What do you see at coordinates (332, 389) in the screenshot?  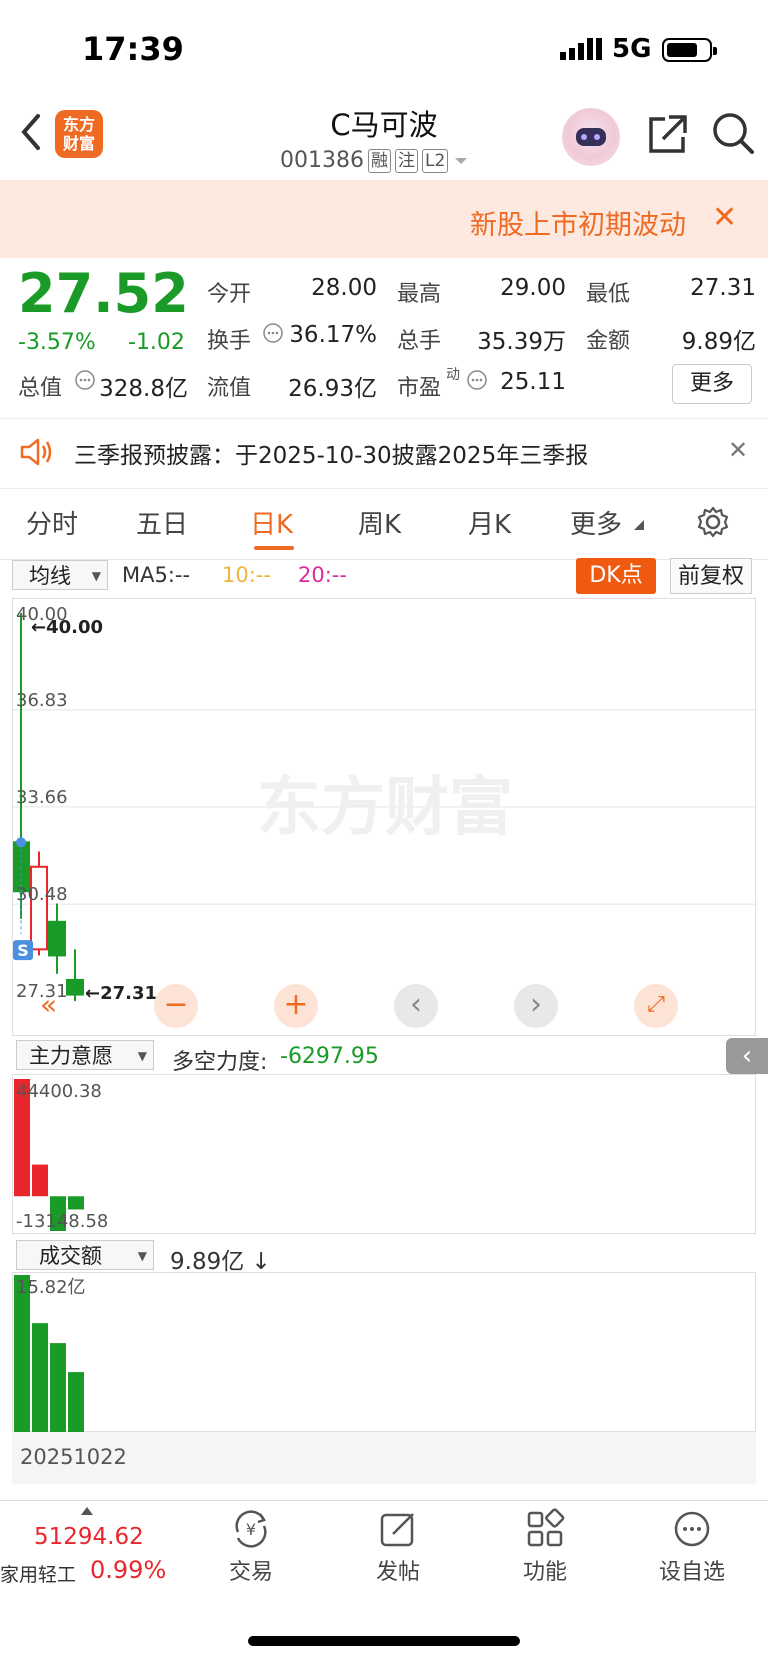 I see `float-value: 26.93亿` at bounding box center [332, 389].